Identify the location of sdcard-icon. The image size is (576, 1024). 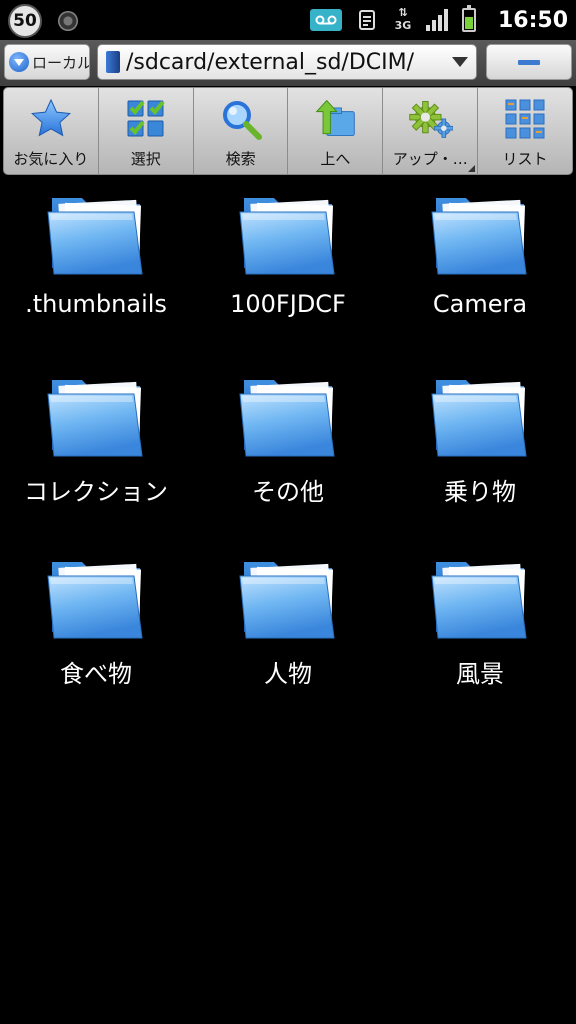
(113, 62).